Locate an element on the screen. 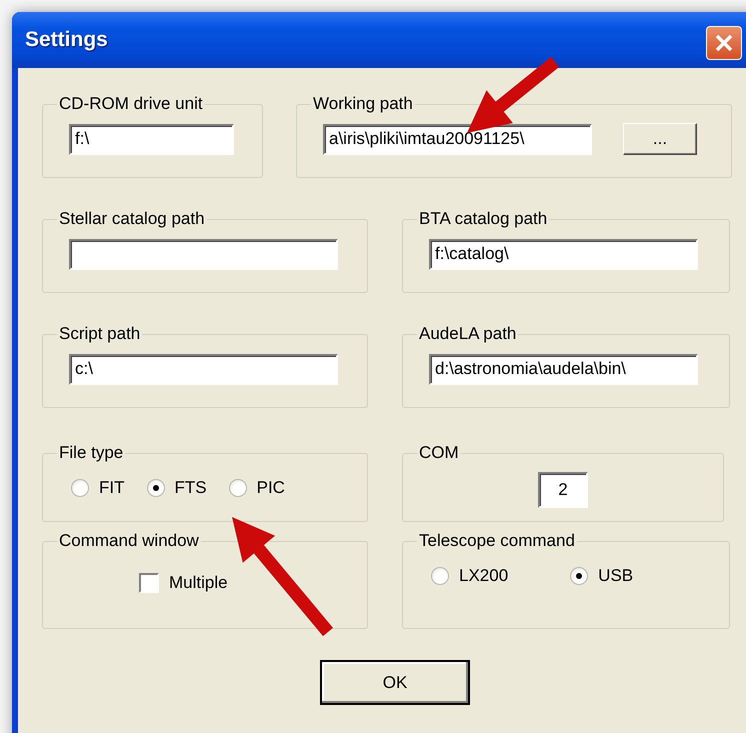 This screenshot has height=733, width=746. close-icon is located at coordinates (724, 43).